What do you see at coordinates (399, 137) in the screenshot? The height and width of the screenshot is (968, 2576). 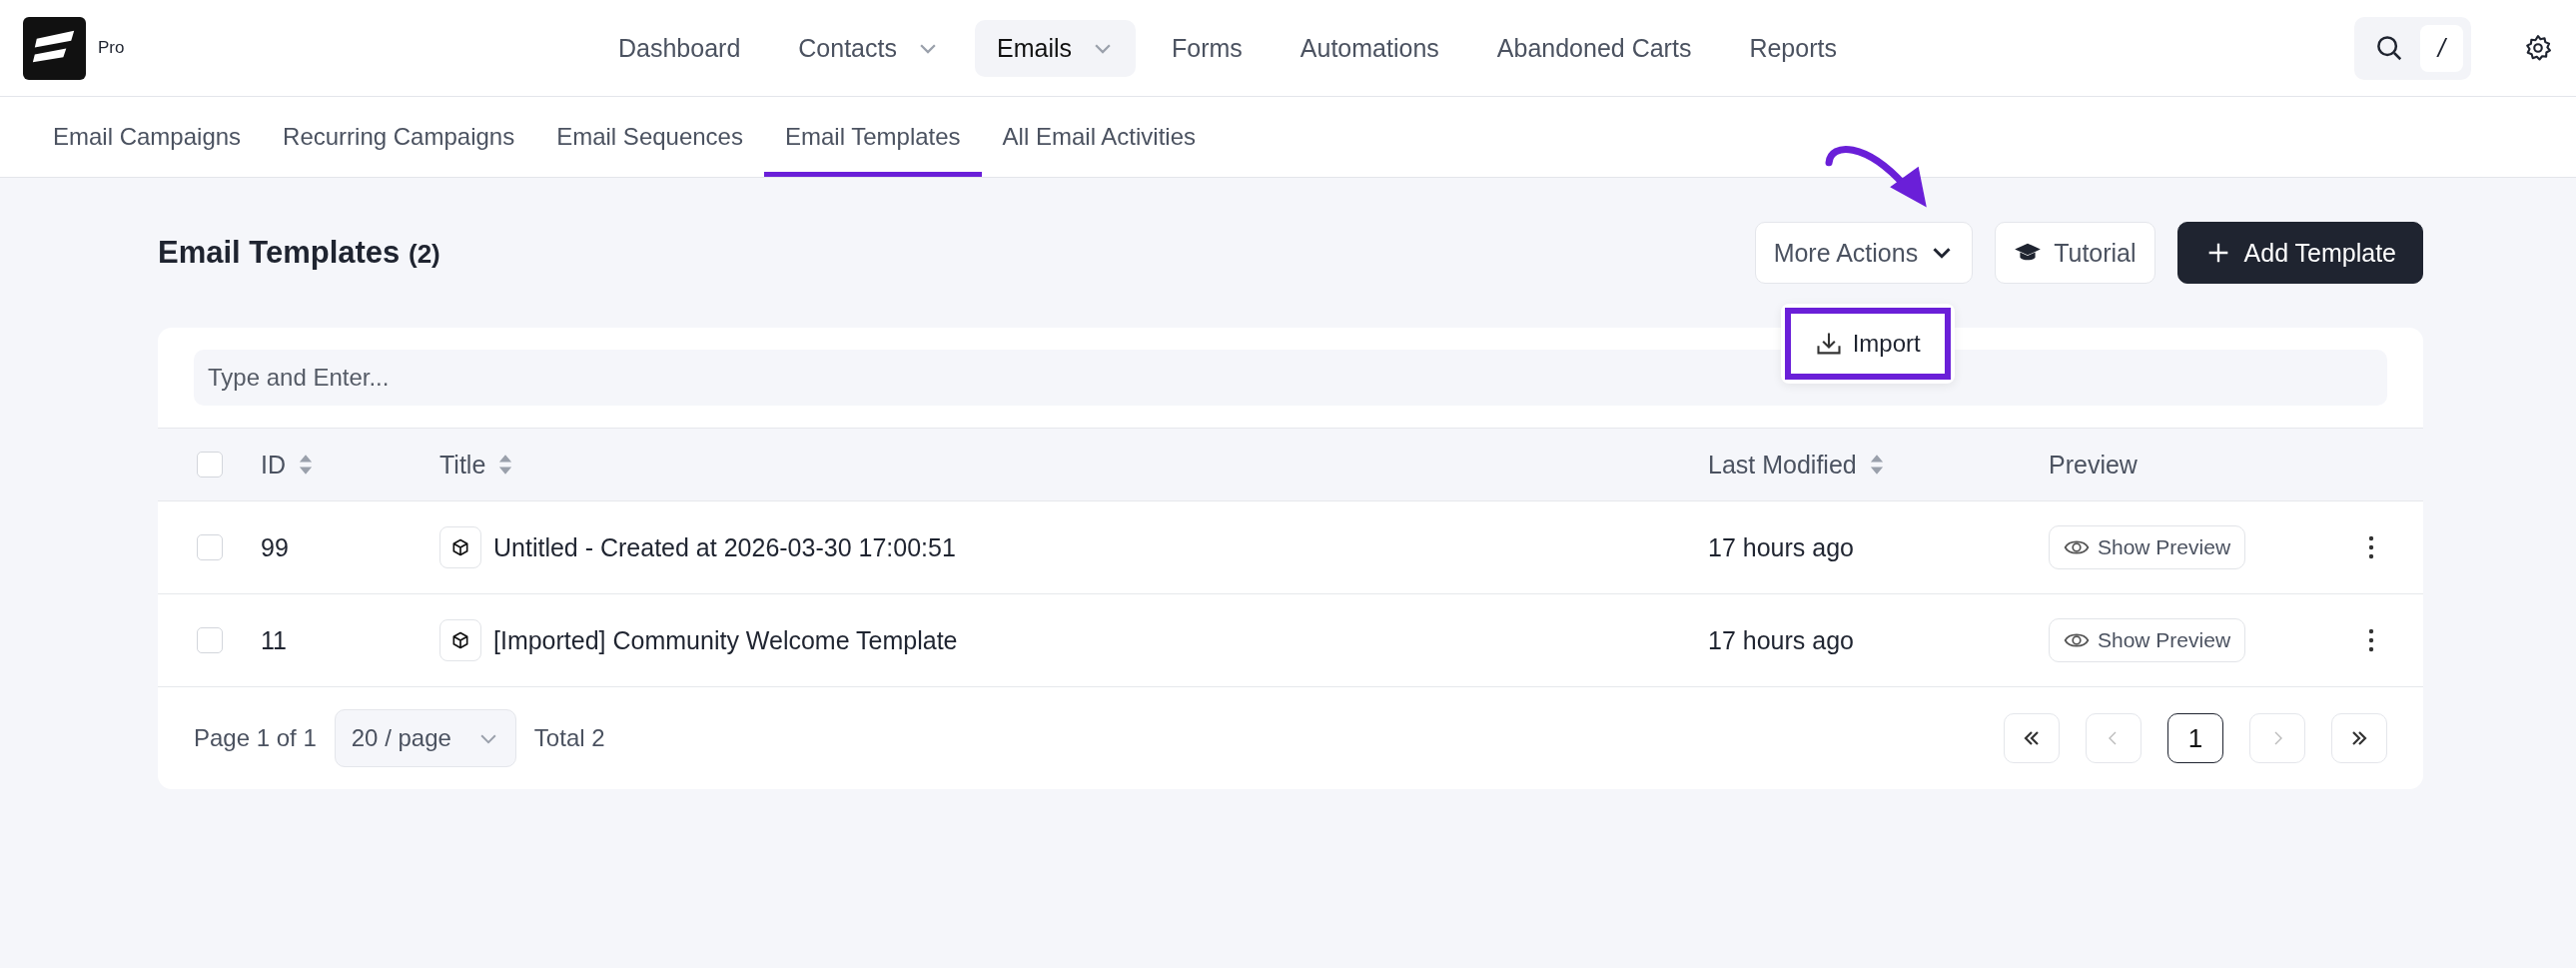 I see `sub-tab: Recurring Campaigns` at bounding box center [399, 137].